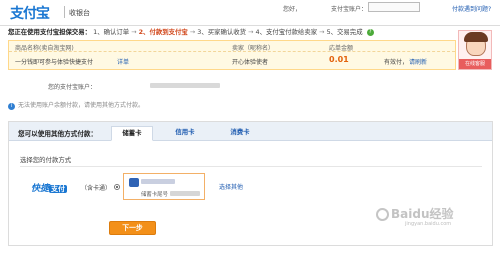 This screenshot has height=259, width=500. What do you see at coordinates (222, 32) in the screenshot?
I see `step-3: 3、买家确认收货` at bounding box center [222, 32].